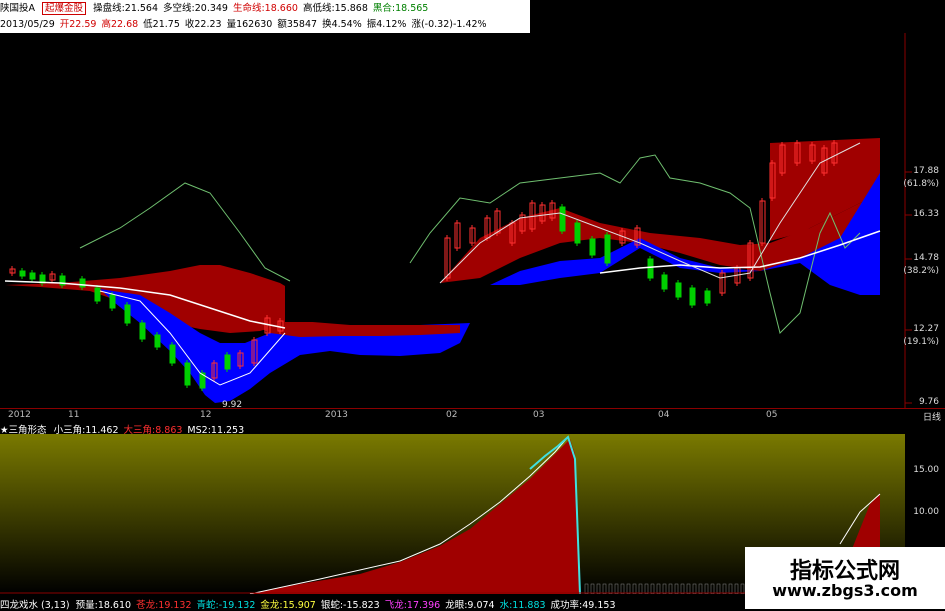  Describe the element at coordinates (74, 415) in the screenshot. I see `time-tick-1: 11` at that location.